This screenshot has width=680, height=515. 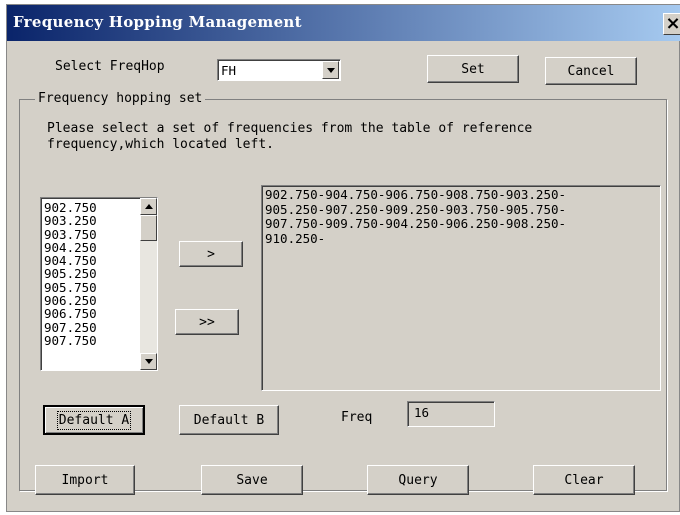 What do you see at coordinates (422, 412) in the screenshot?
I see `freq-value: 16` at bounding box center [422, 412].